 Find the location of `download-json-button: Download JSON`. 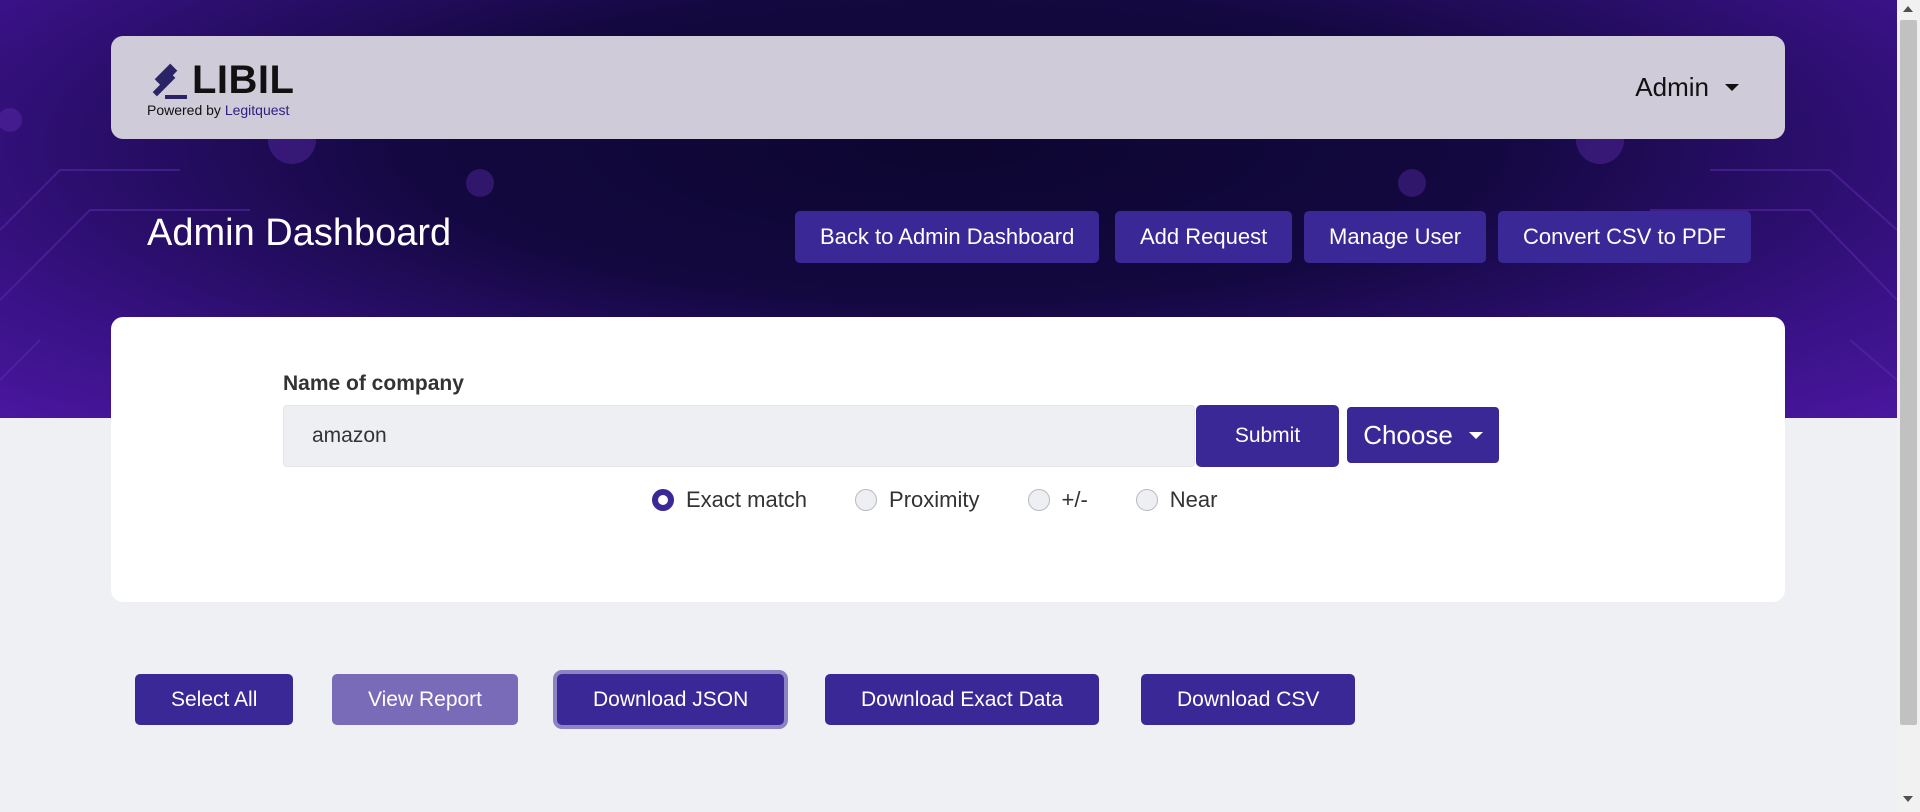

download-json-button: Download JSON is located at coordinates (671, 699).